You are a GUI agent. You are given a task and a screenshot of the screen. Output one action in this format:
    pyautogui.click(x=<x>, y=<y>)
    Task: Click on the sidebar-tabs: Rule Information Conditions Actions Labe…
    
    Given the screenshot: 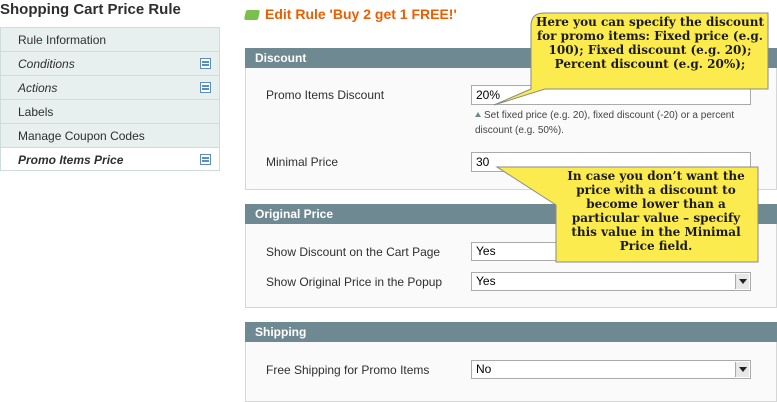 What is the action you would take?
    pyautogui.click(x=110, y=99)
    